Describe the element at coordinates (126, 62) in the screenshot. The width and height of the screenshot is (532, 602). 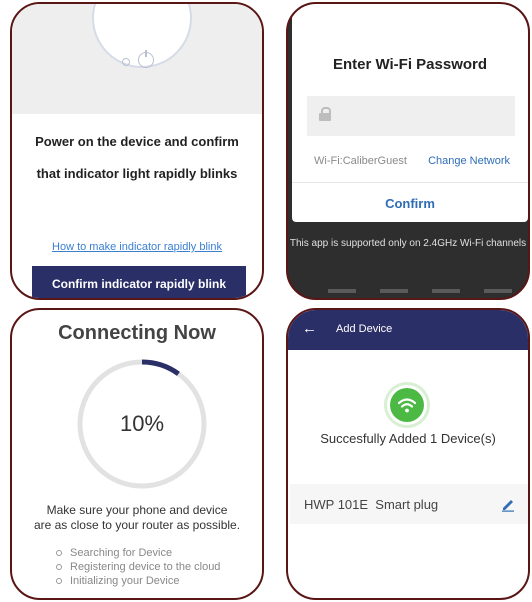
I see `indicator-light-icon` at that location.